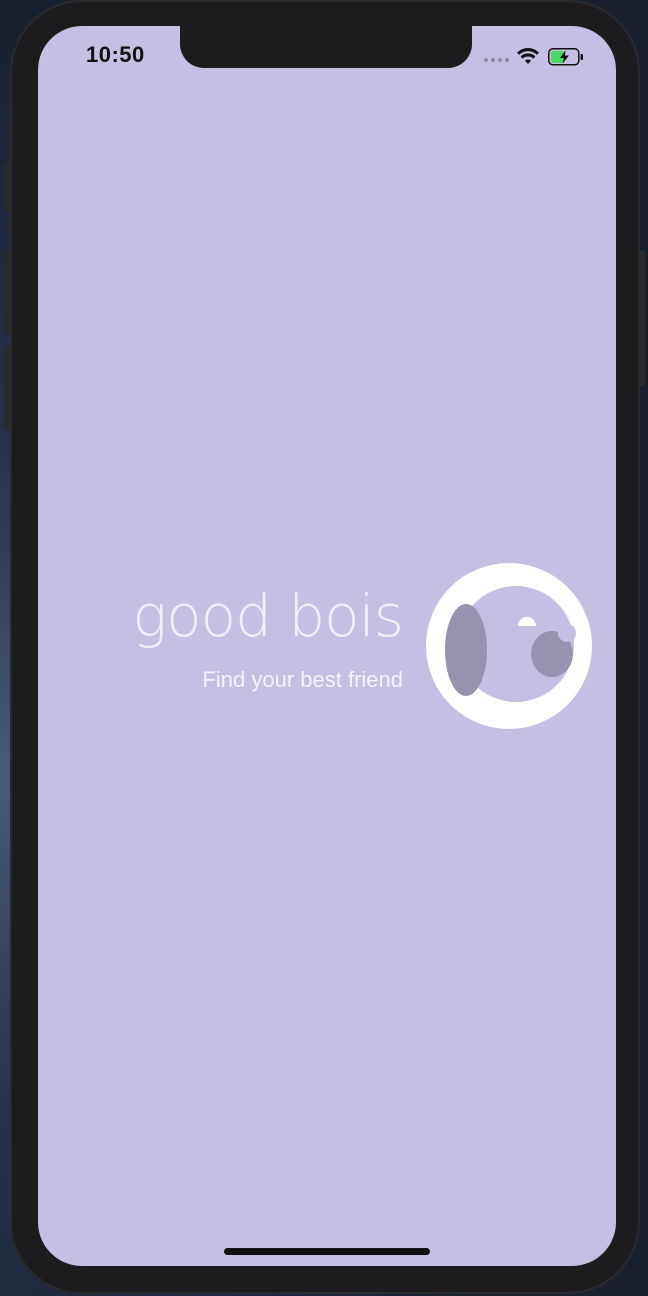 The image size is (648, 1296). What do you see at coordinates (7, 292) in the screenshot?
I see `volume-up-button` at bounding box center [7, 292].